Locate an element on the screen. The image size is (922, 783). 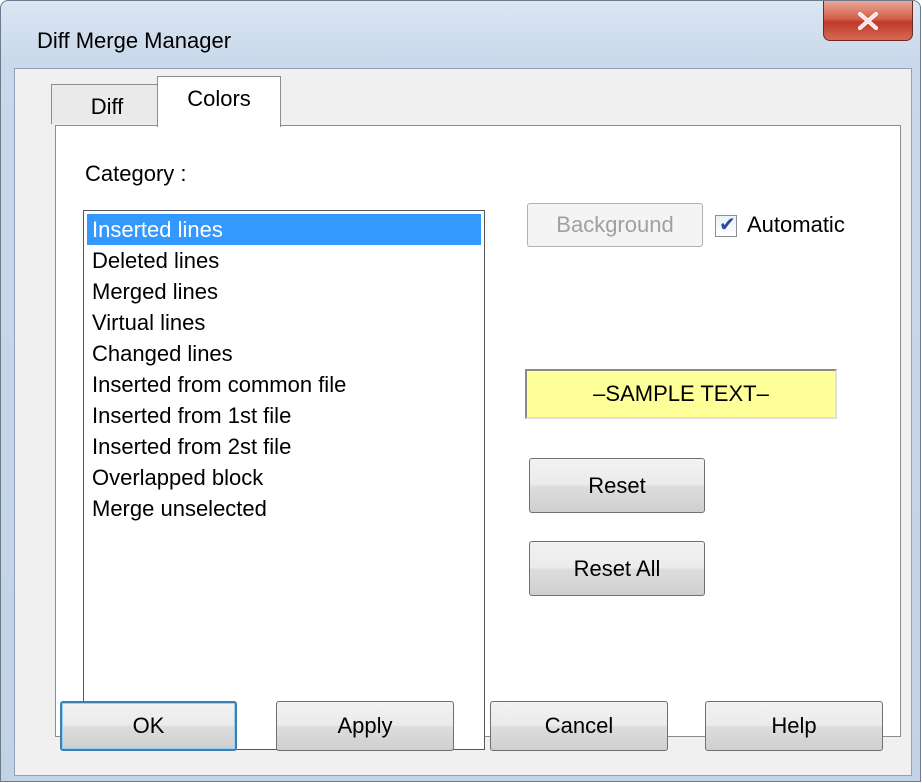
tab-colors: Colors is located at coordinates (219, 101).